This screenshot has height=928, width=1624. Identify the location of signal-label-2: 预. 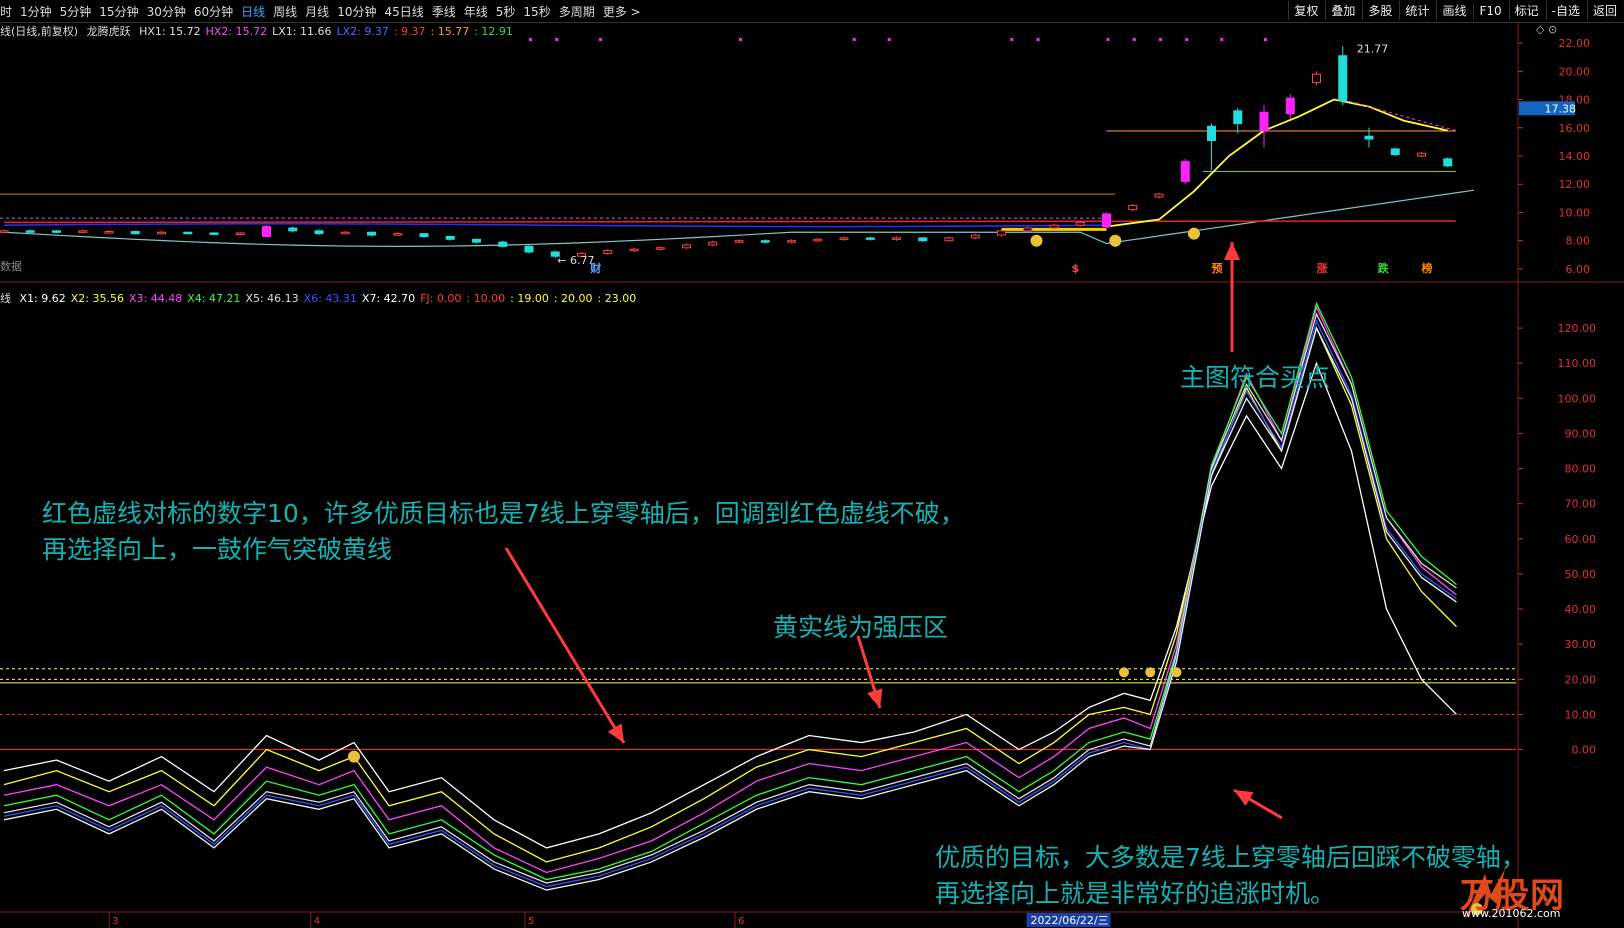
(1217, 268).